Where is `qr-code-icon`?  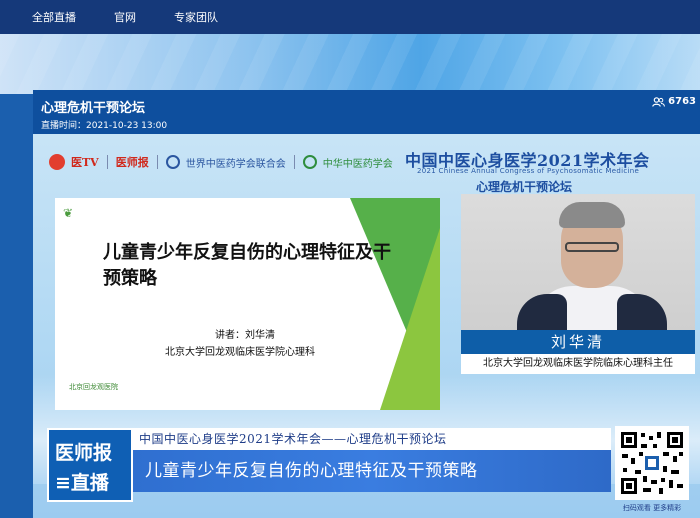 qr-code-icon is located at coordinates (652, 463).